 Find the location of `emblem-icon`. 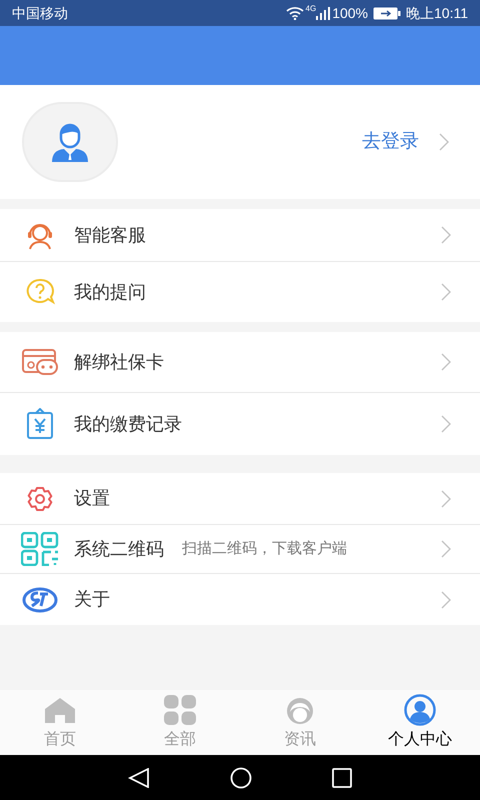

emblem-icon is located at coordinates (40, 599).